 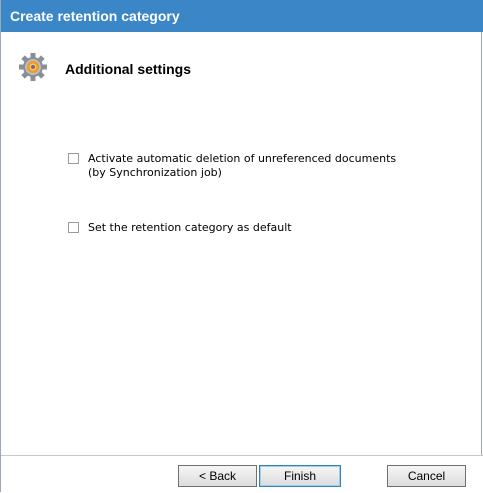 What do you see at coordinates (426, 476) in the screenshot?
I see `cancel-button: Cancel` at bounding box center [426, 476].